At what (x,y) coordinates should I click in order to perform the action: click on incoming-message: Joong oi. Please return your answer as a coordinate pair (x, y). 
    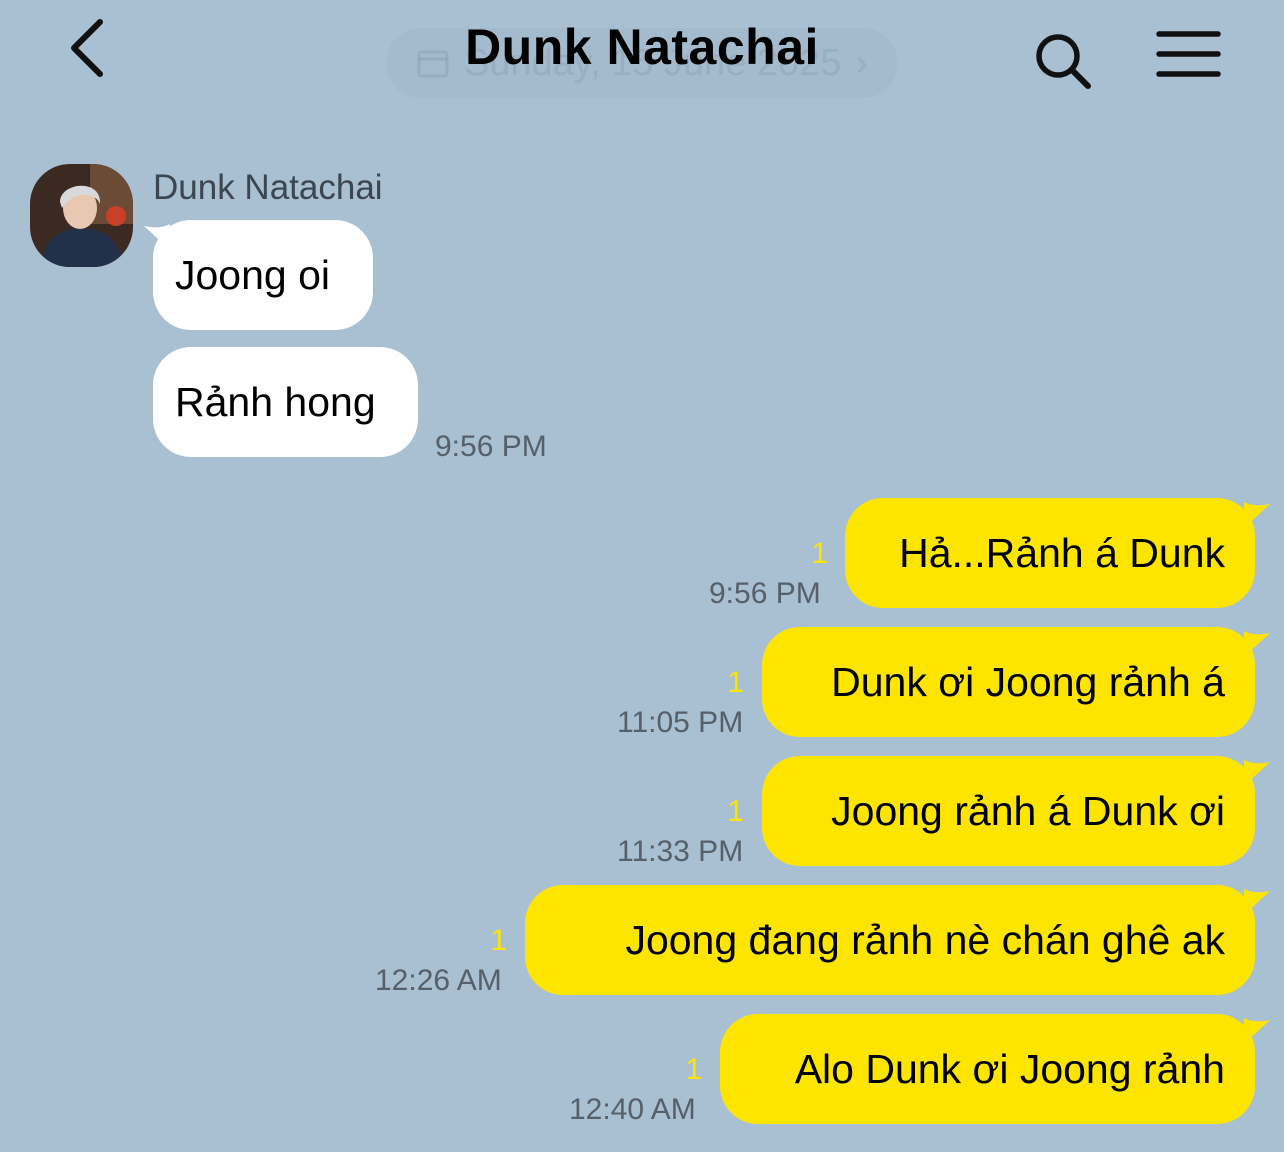
    Looking at the image, I should click on (263, 275).